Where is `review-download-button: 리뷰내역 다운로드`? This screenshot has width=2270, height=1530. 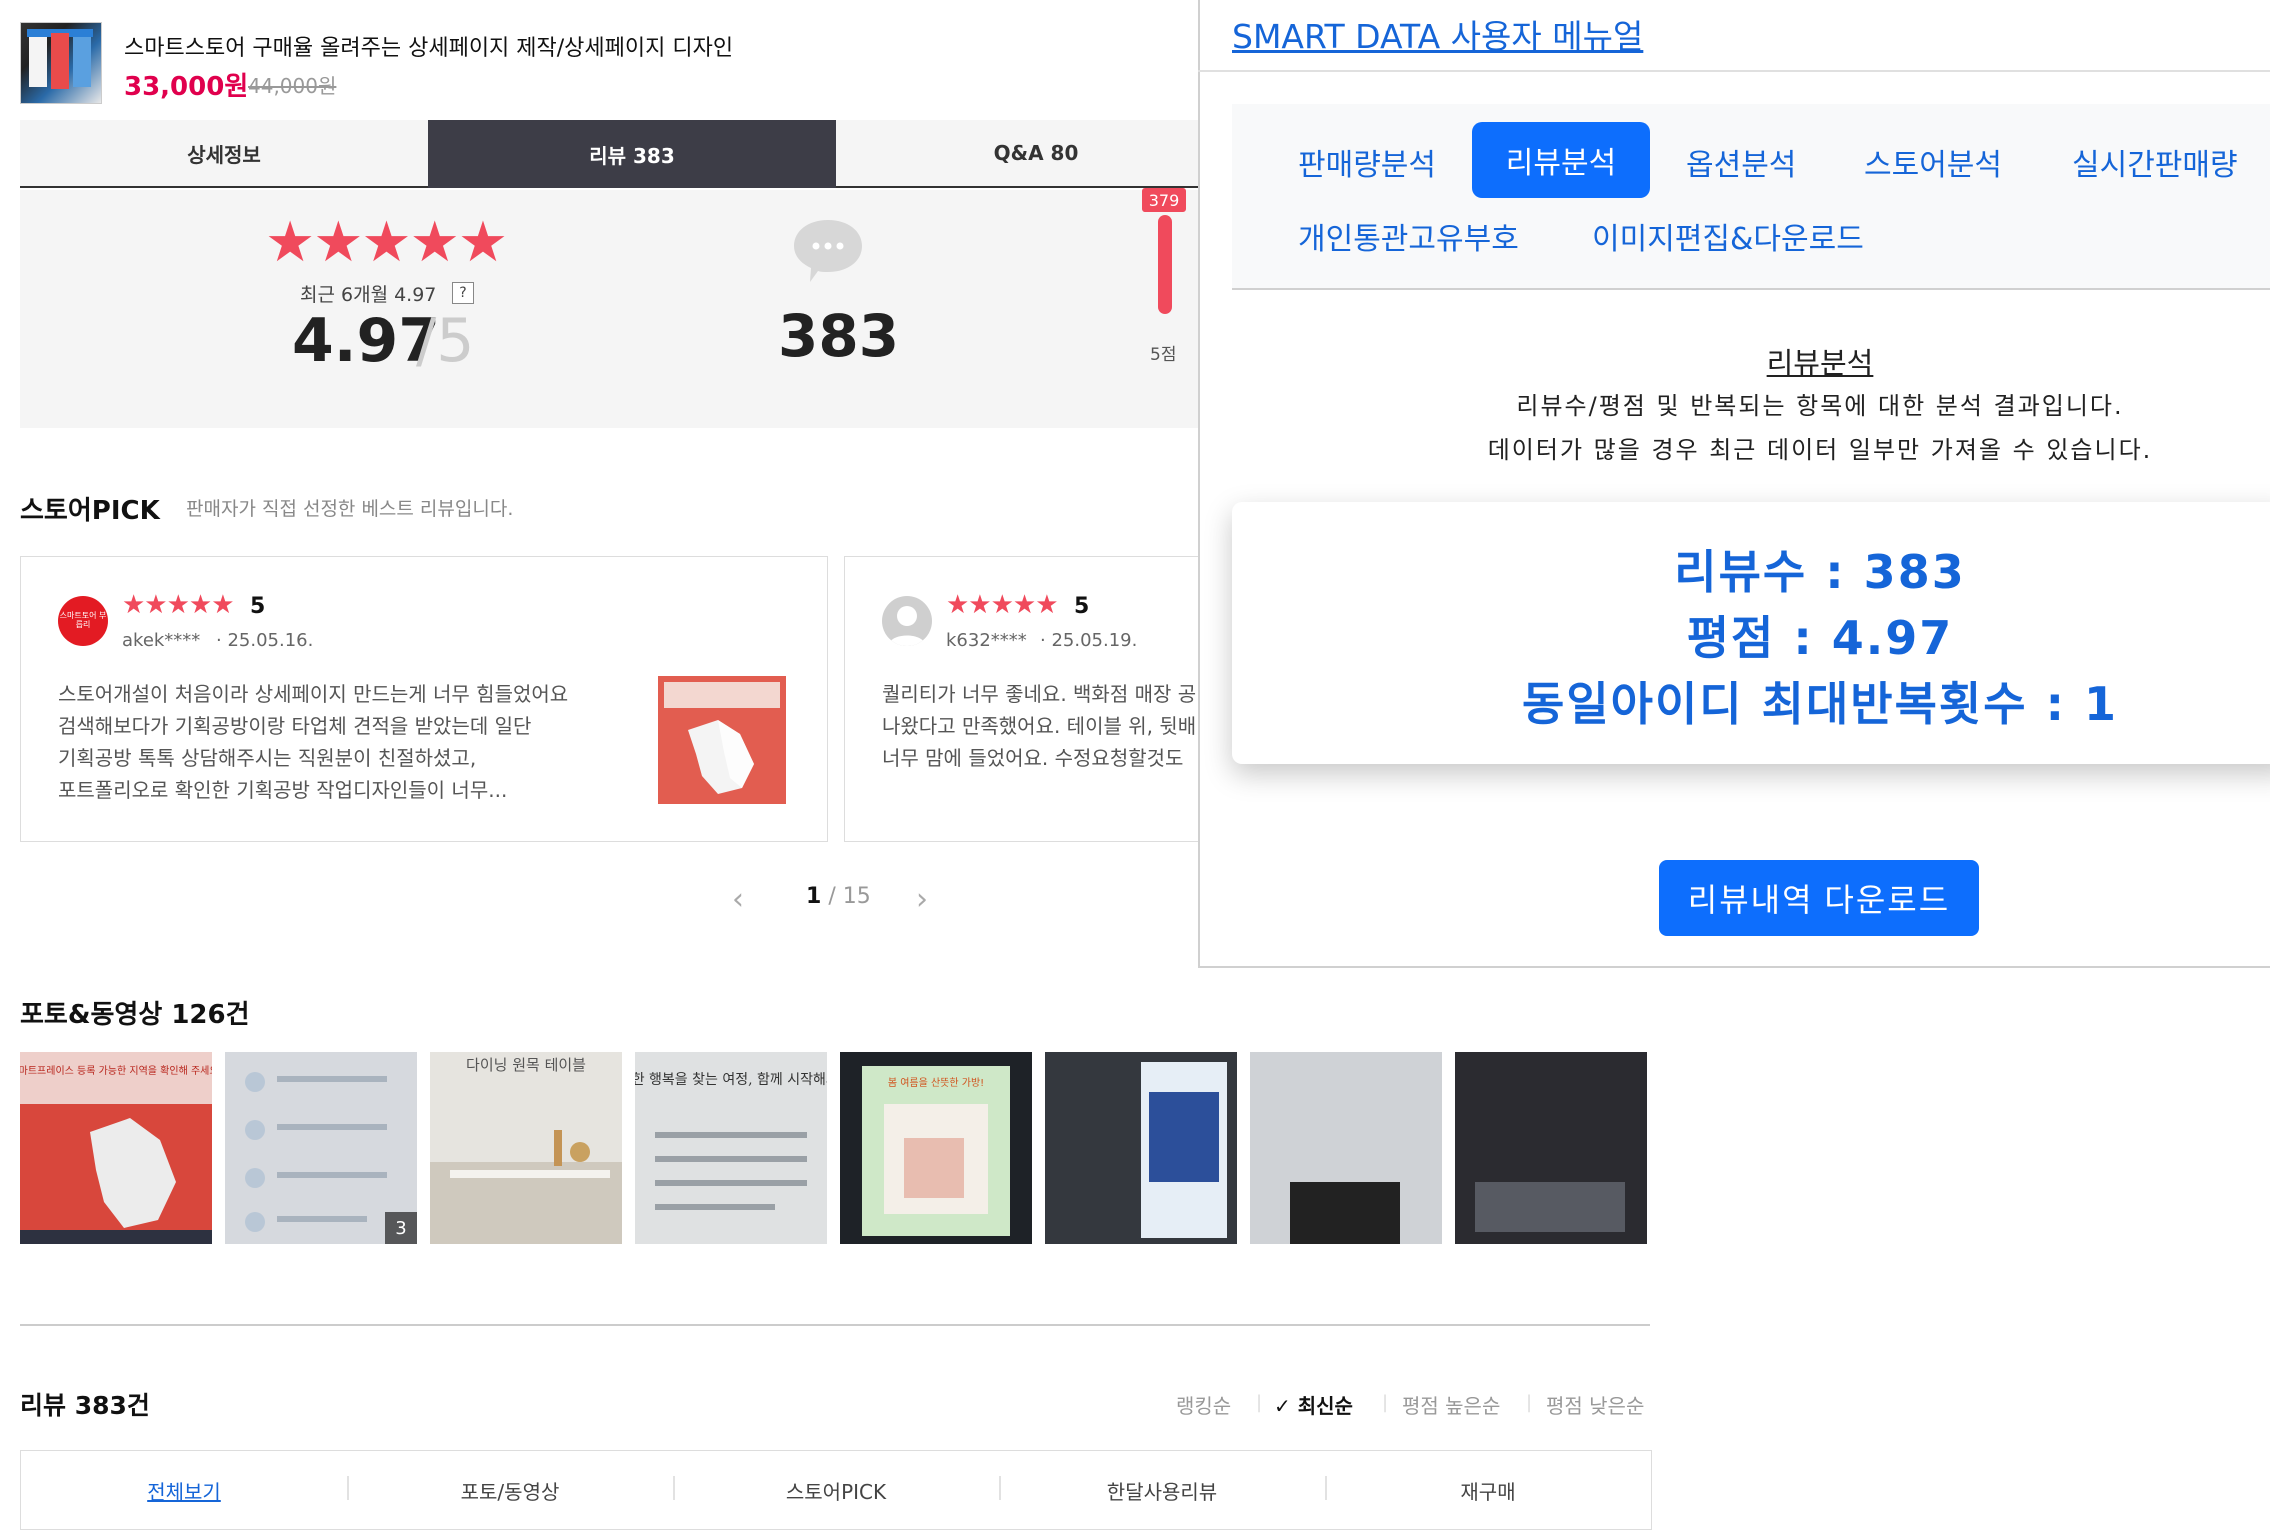 review-download-button: 리뷰내역 다운로드 is located at coordinates (1819, 898).